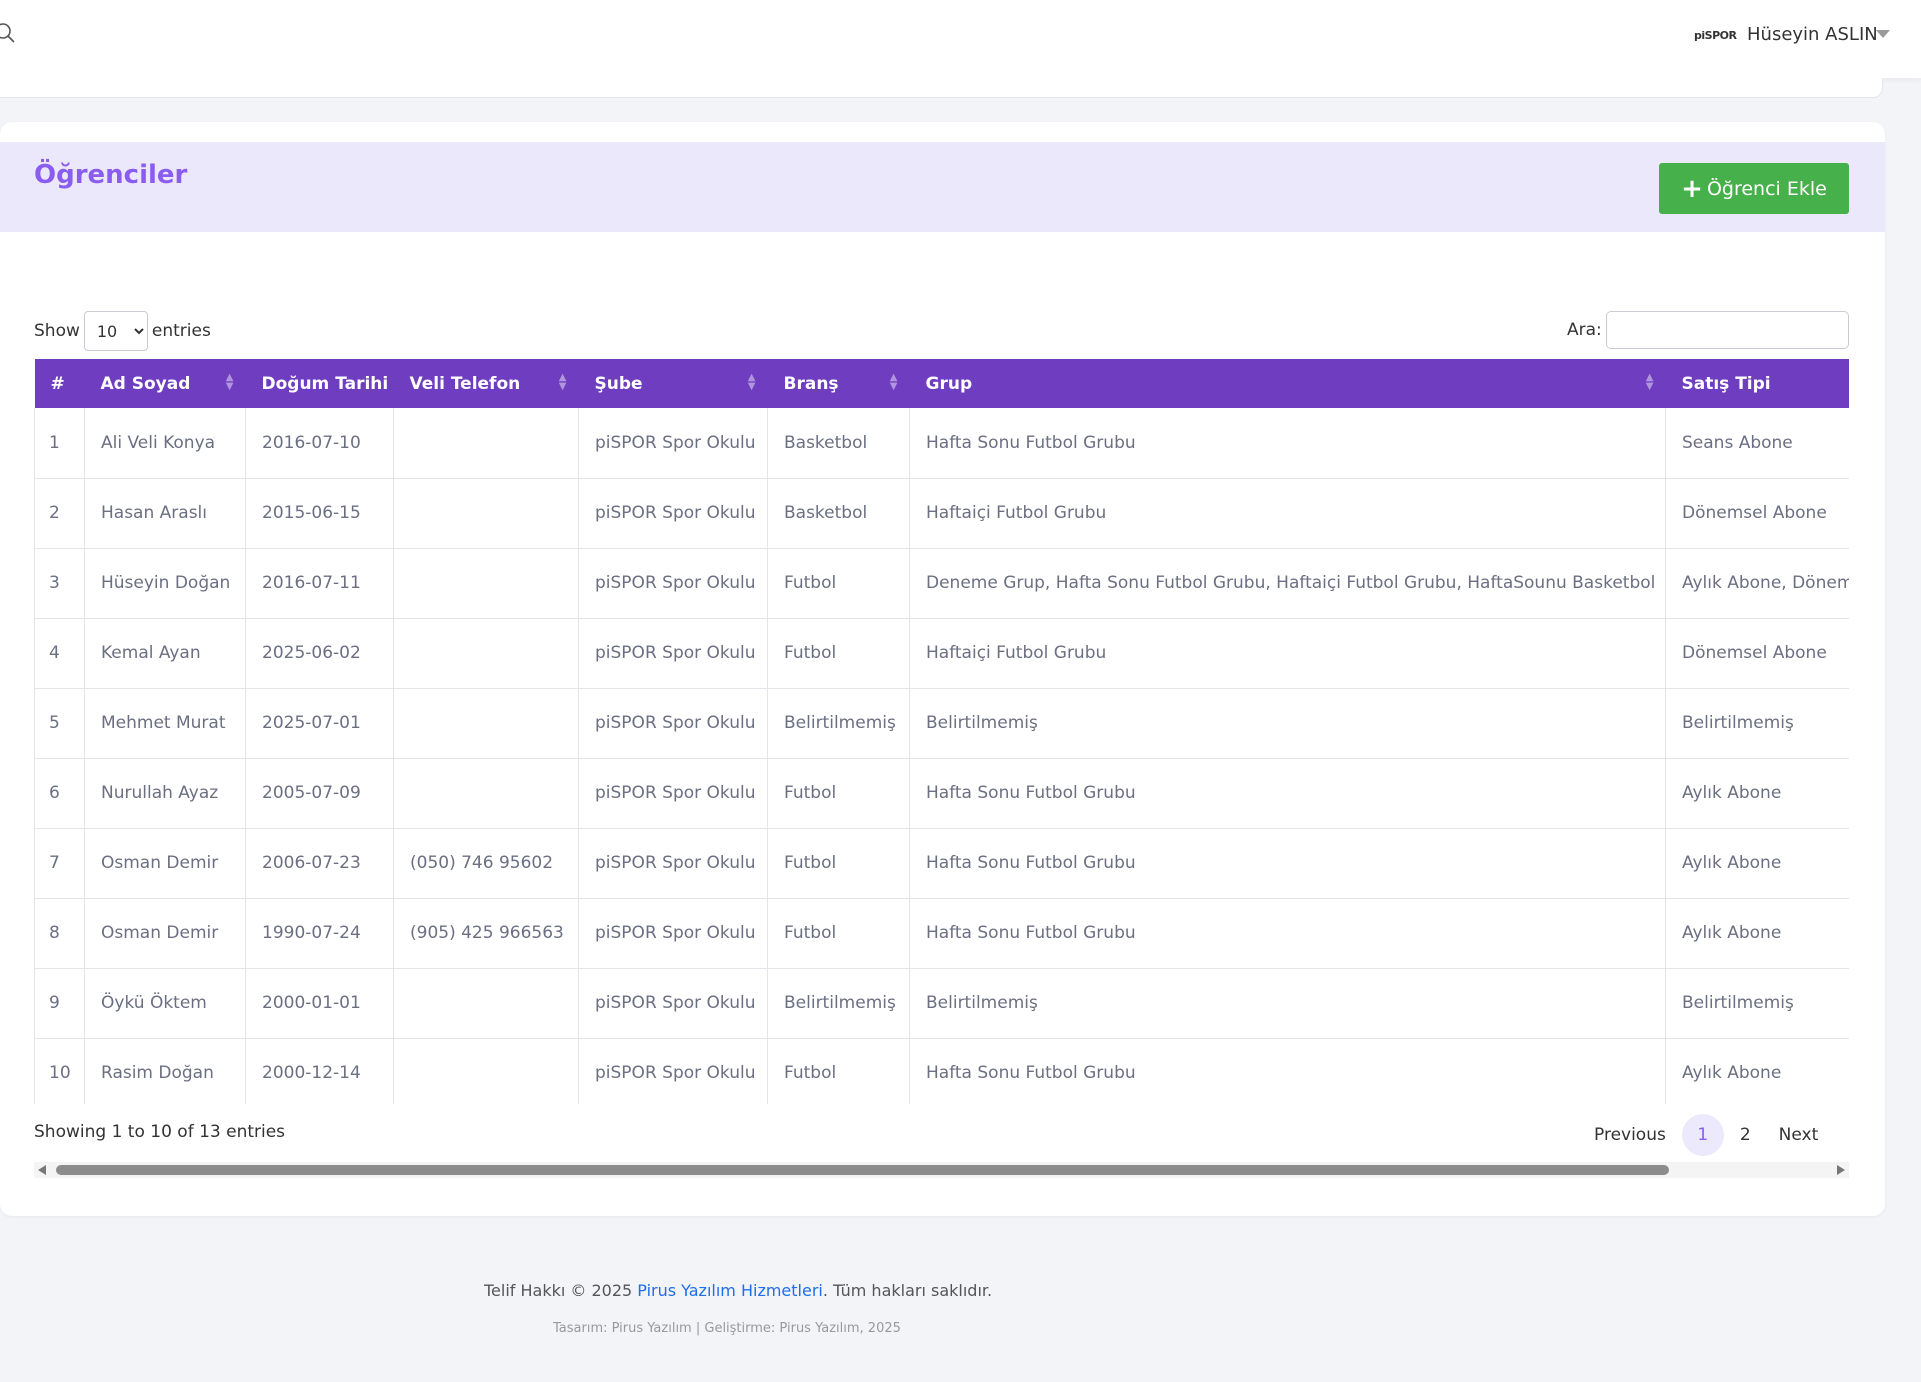 This screenshot has height=1382, width=1921. I want to click on column-header: Doğum Tarihi, so click(319, 383).